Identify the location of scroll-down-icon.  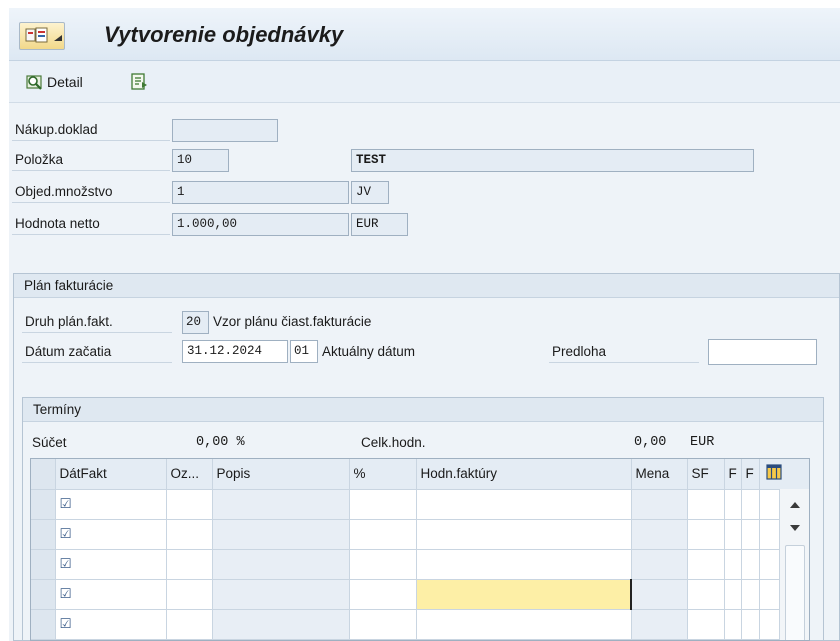
(795, 528).